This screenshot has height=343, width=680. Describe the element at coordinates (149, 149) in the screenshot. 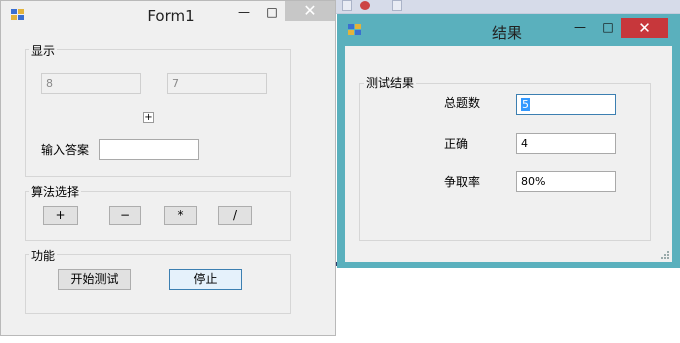

I see `answer-input` at that location.